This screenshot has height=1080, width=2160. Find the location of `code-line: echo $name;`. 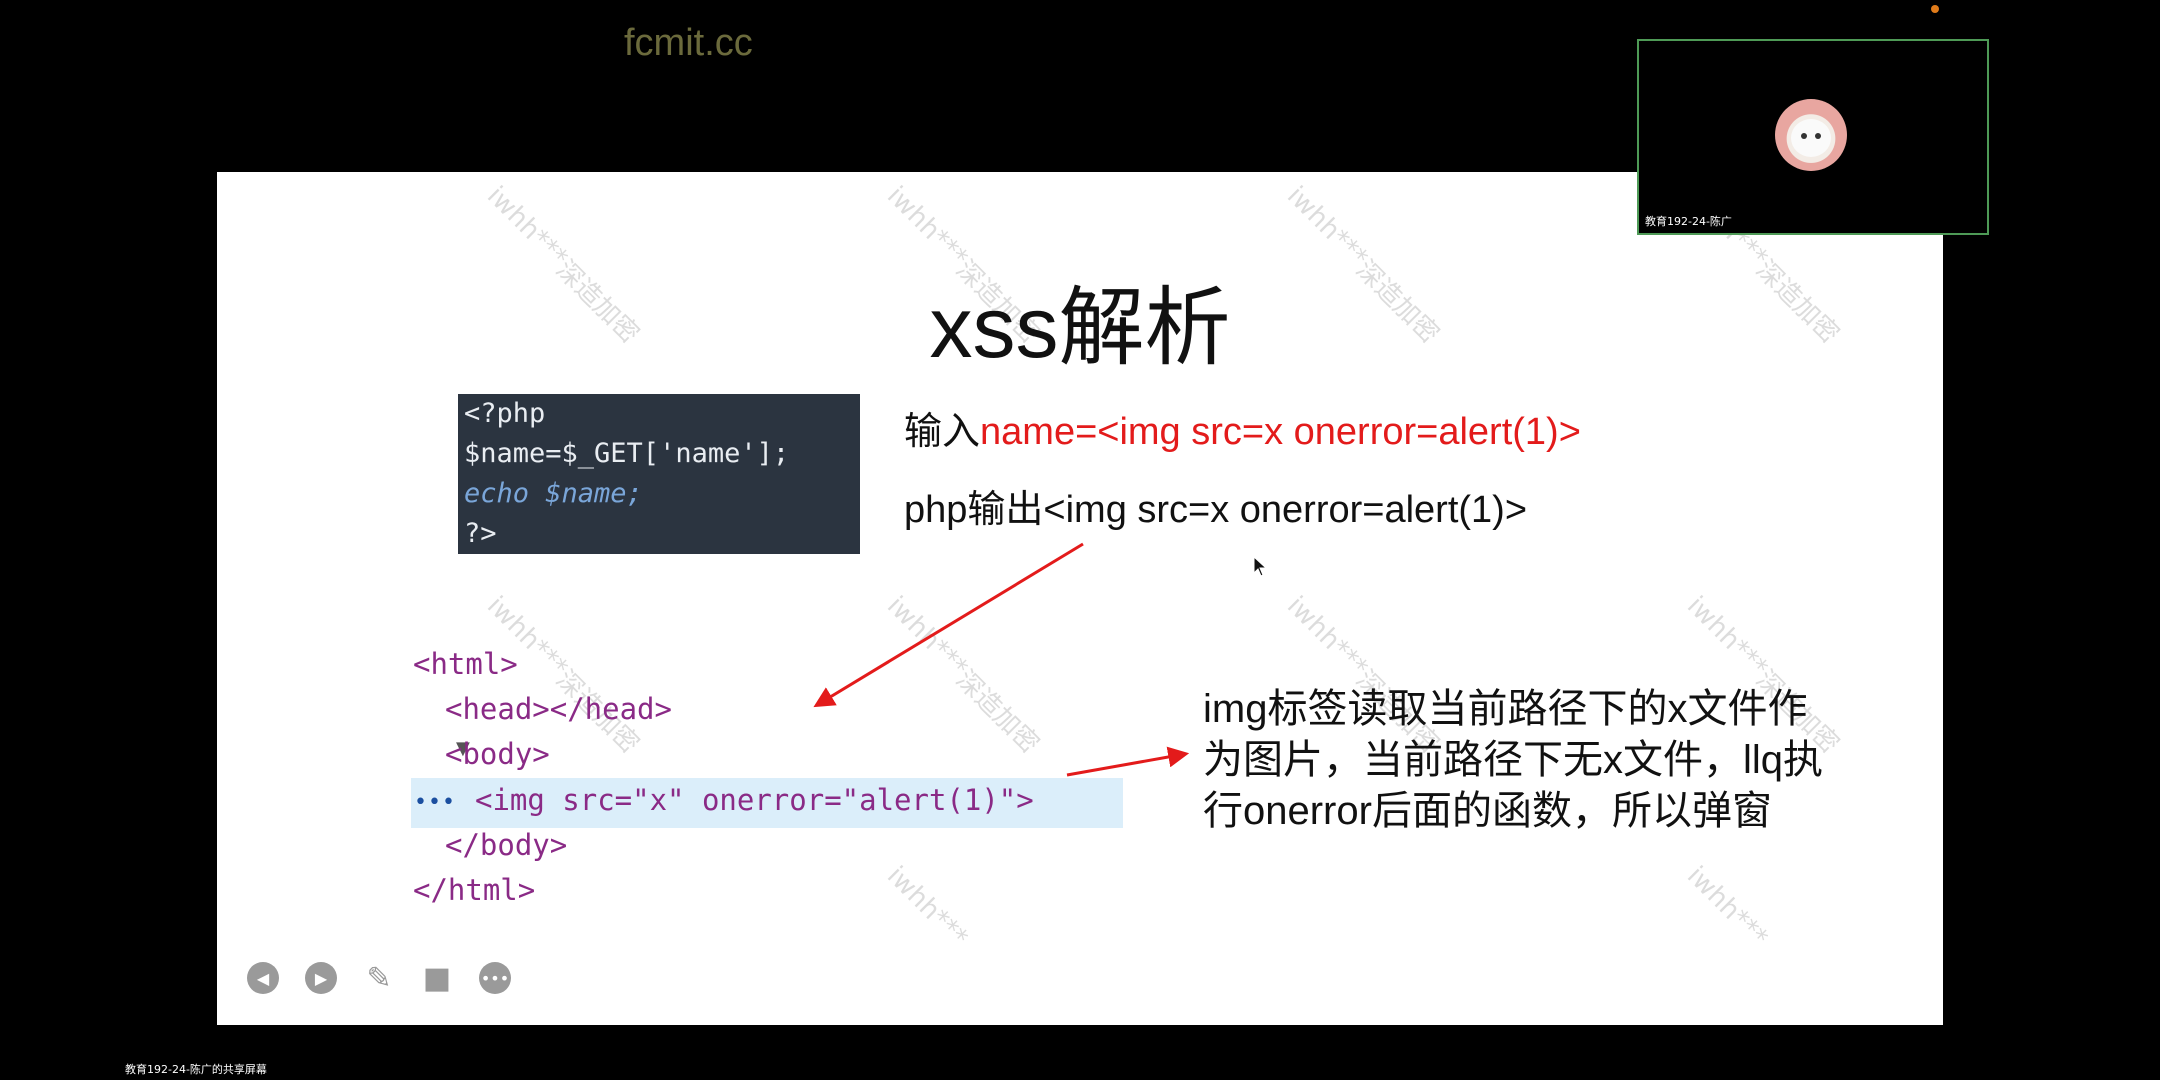

code-line: echo $name; is located at coordinates (553, 493).